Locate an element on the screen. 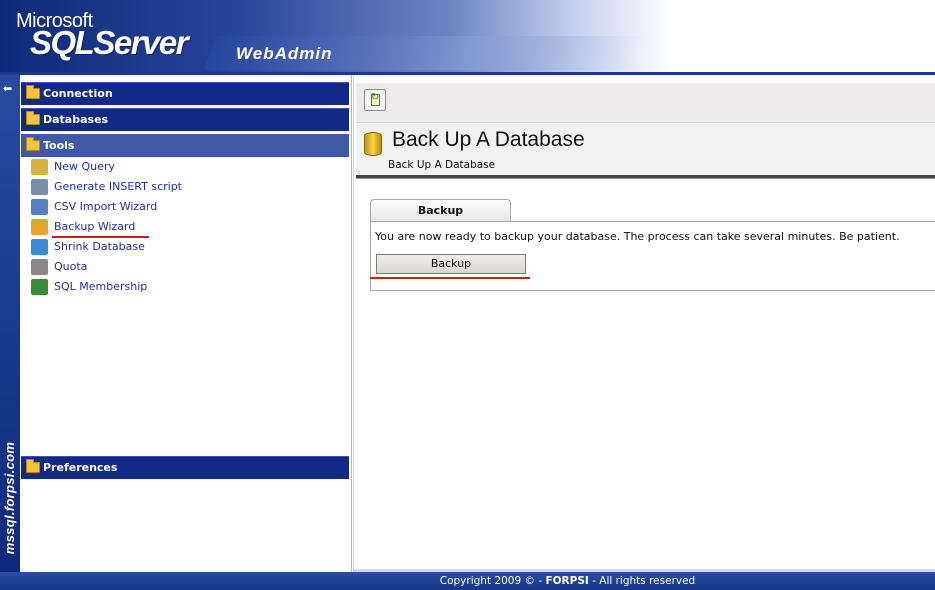 This screenshot has width=935, height=590. section-tools: Tools is located at coordinates (185, 145).